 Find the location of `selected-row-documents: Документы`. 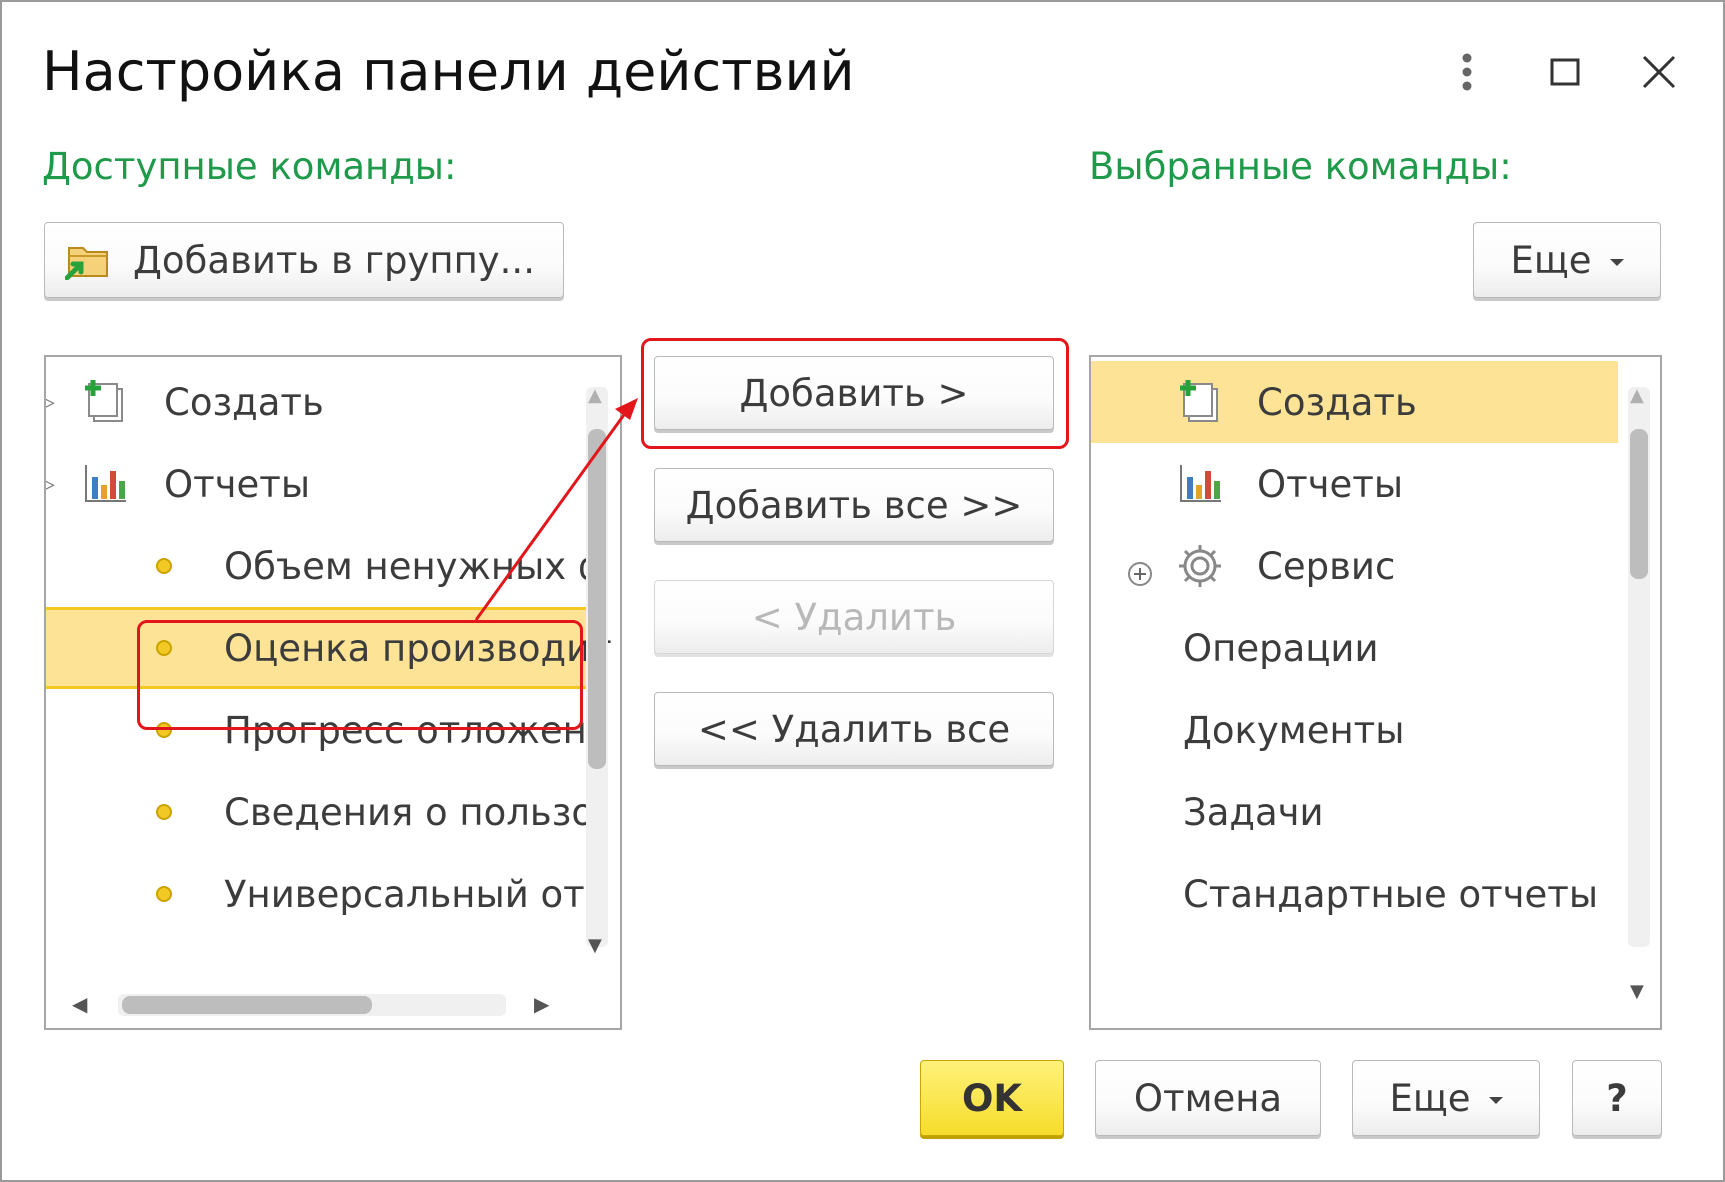

selected-row-documents: Документы is located at coordinates (1354, 730).